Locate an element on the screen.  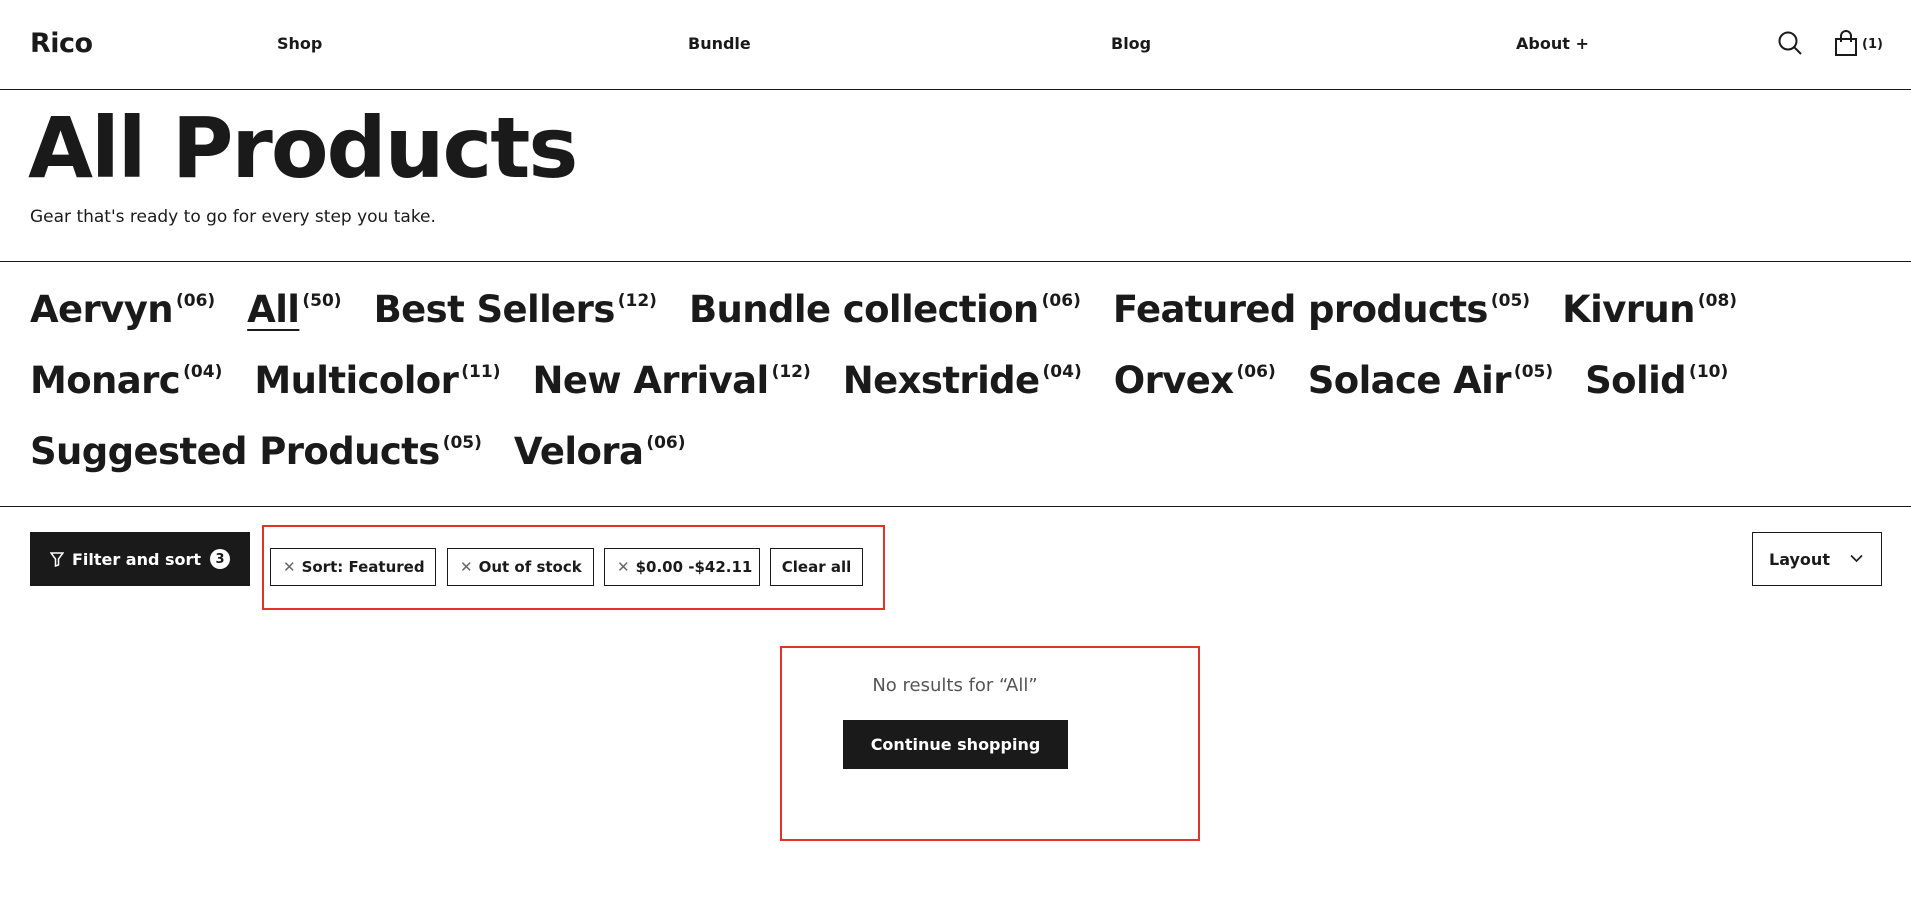
collection-name: Suggested Products is located at coordinates (235, 451).